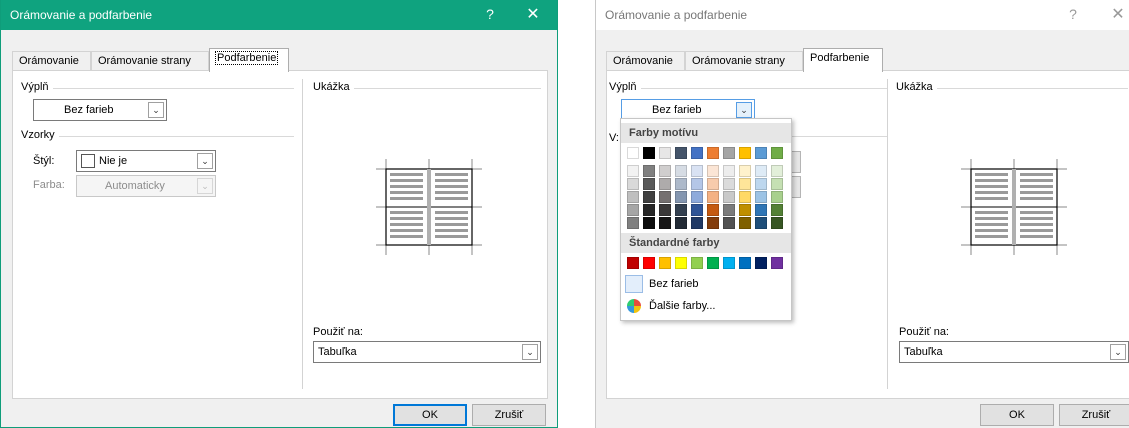  Describe the element at coordinates (707, 285) in the screenshot. I see `no-color-item: Bez farieb` at that location.